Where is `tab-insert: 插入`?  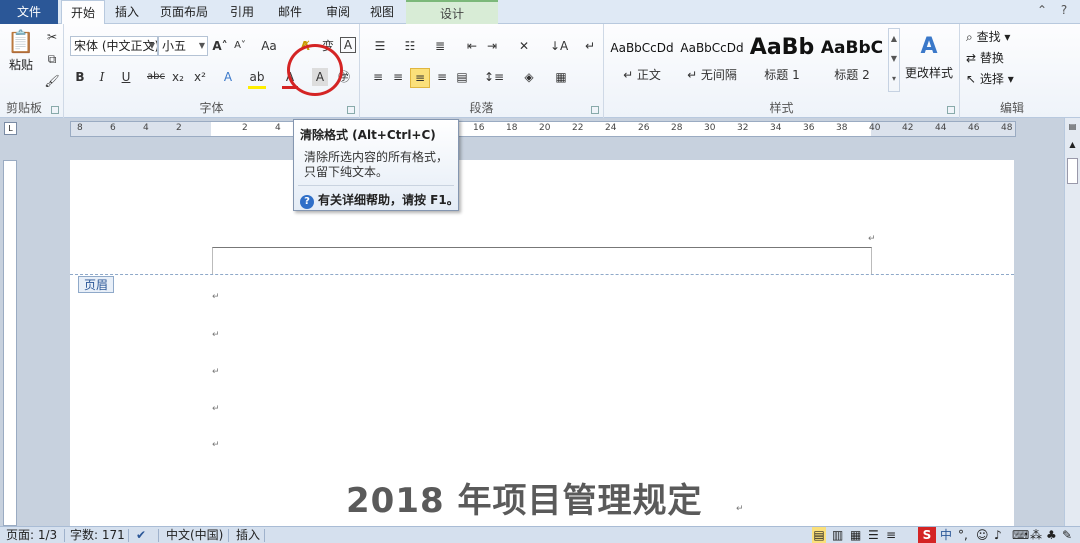
tab-insert: 插入 is located at coordinates (127, 12).